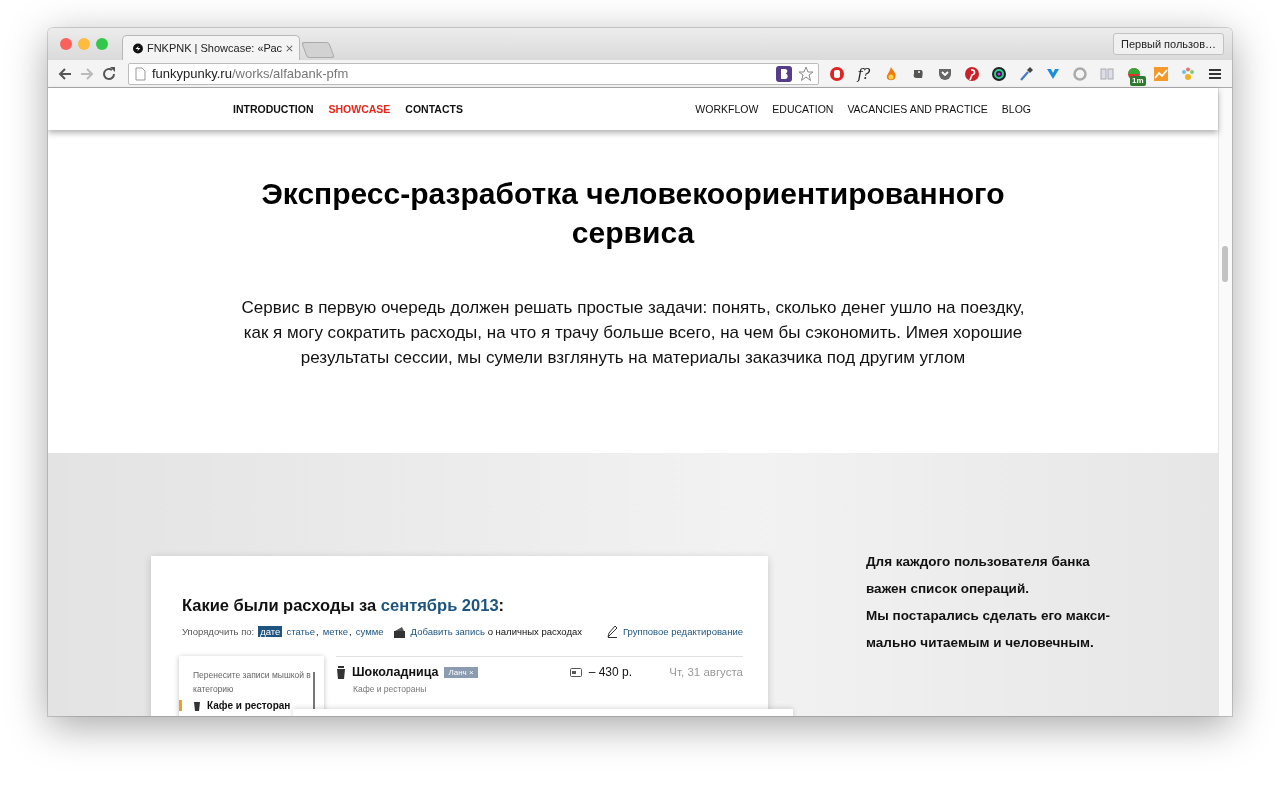  Describe the element at coordinates (140, 73) in the screenshot. I see `page-icon` at that location.